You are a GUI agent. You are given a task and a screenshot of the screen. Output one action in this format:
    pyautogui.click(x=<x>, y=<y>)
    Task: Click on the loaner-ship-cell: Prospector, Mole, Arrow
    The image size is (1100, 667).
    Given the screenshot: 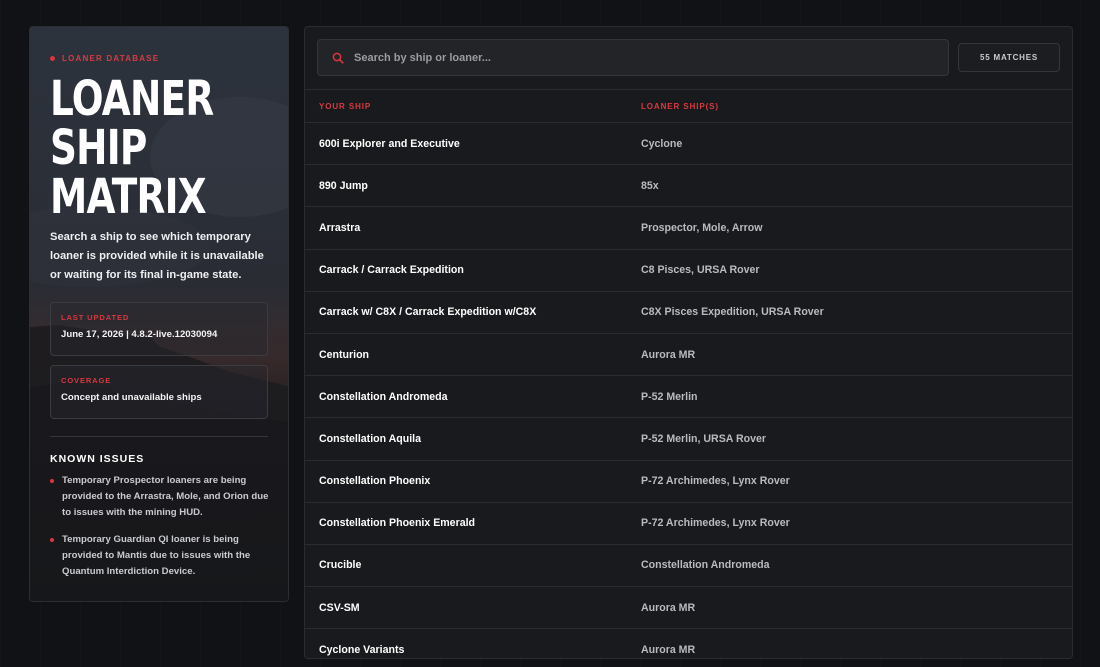 What is the action you would take?
    pyautogui.click(x=702, y=227)
    